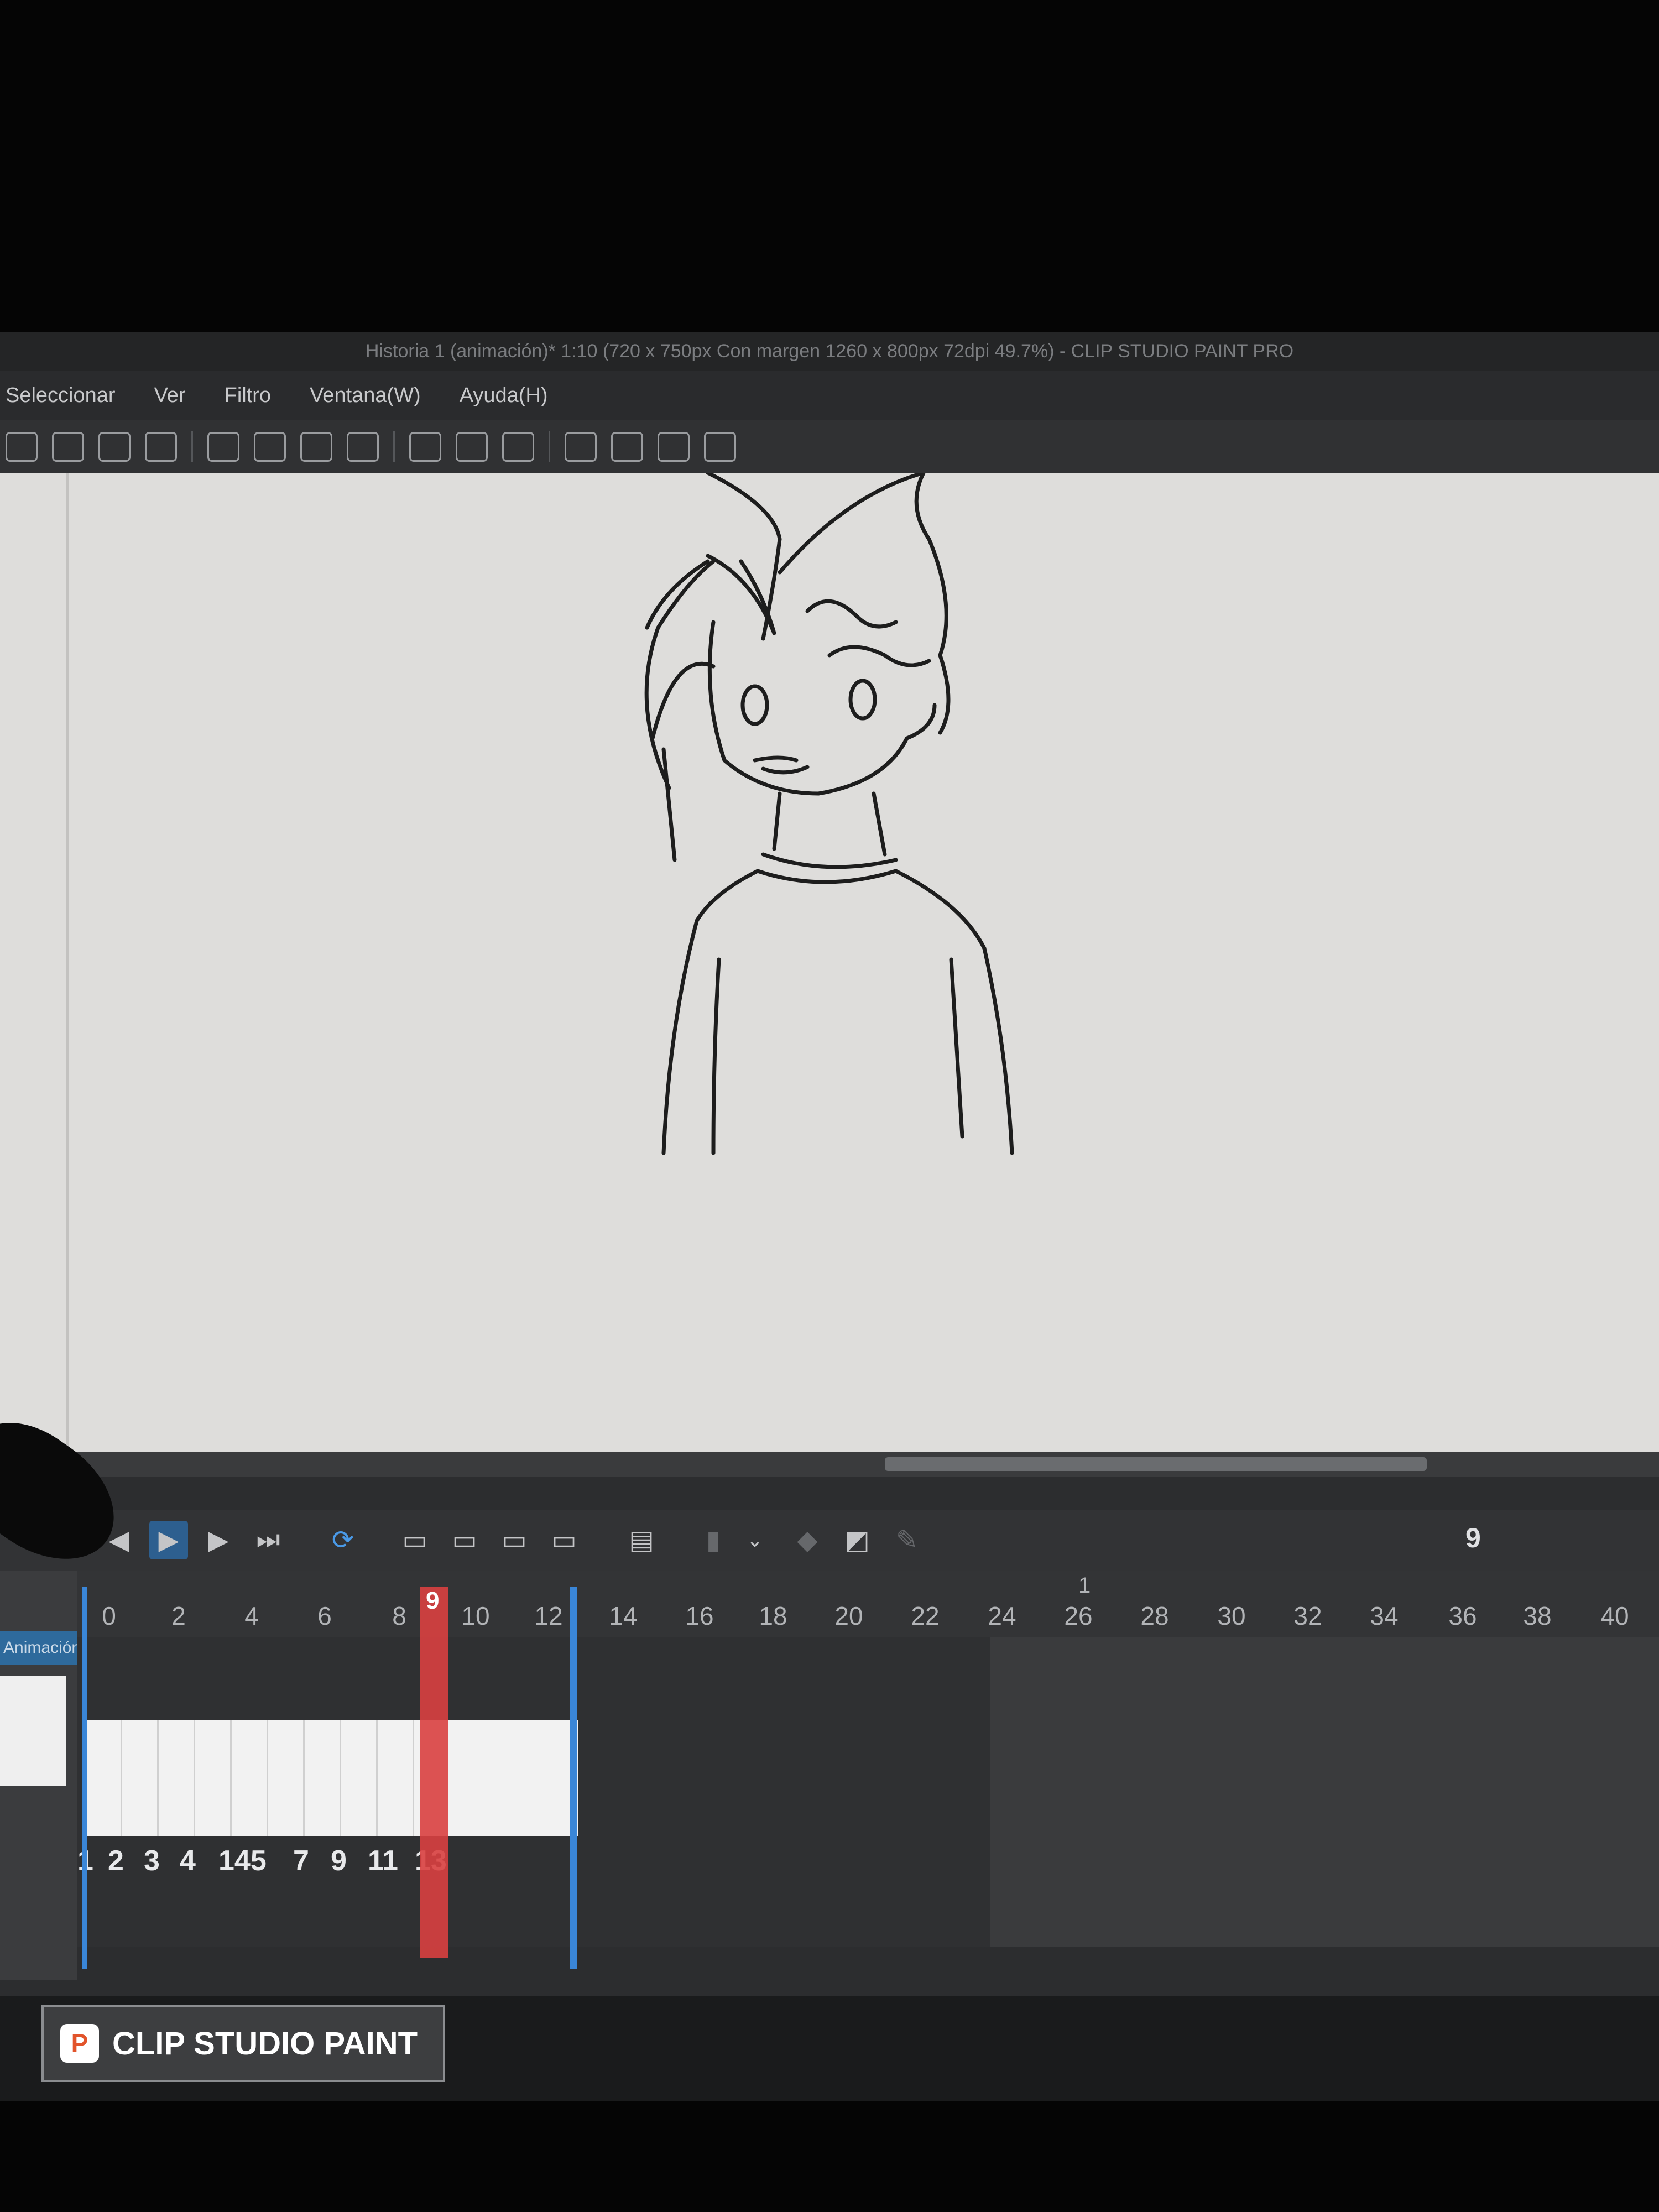 The width and height of the screenshot is (1659, 2212). I want to click on cel-mask-icon: ◩, so click(857, 1540).